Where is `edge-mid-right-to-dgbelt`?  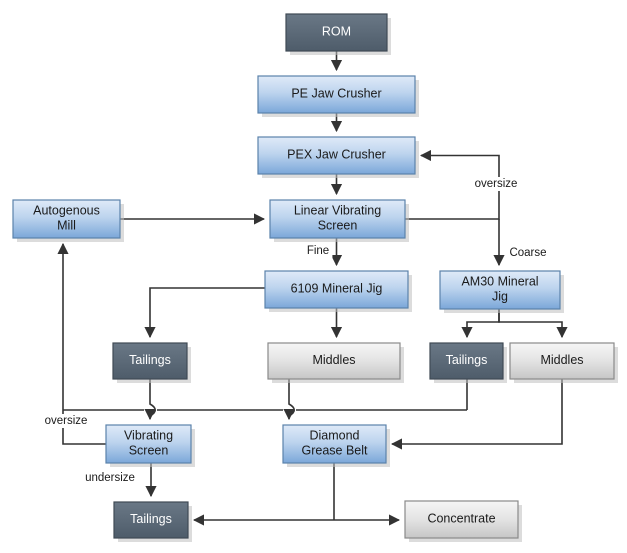 edge-mid-right-to-dgbelt is located at coordinates (476, 414).